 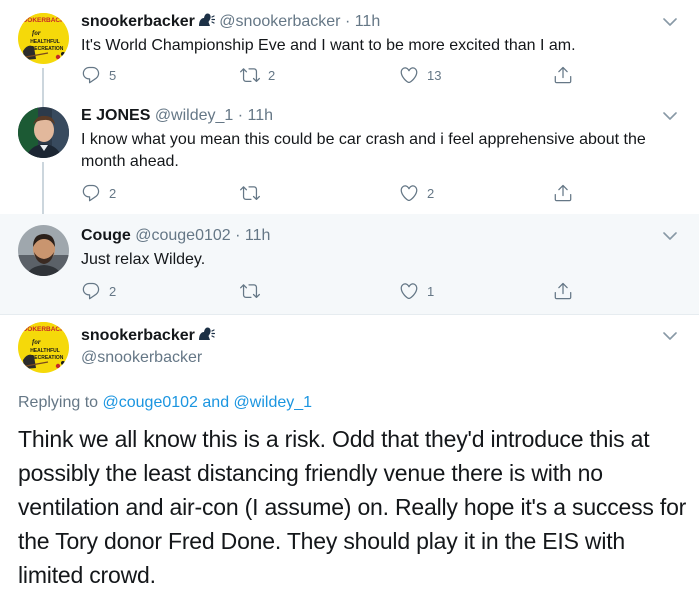 I want to click on tweet-header: Couge @couge0102 · 11h, so click(x=175, y=236).